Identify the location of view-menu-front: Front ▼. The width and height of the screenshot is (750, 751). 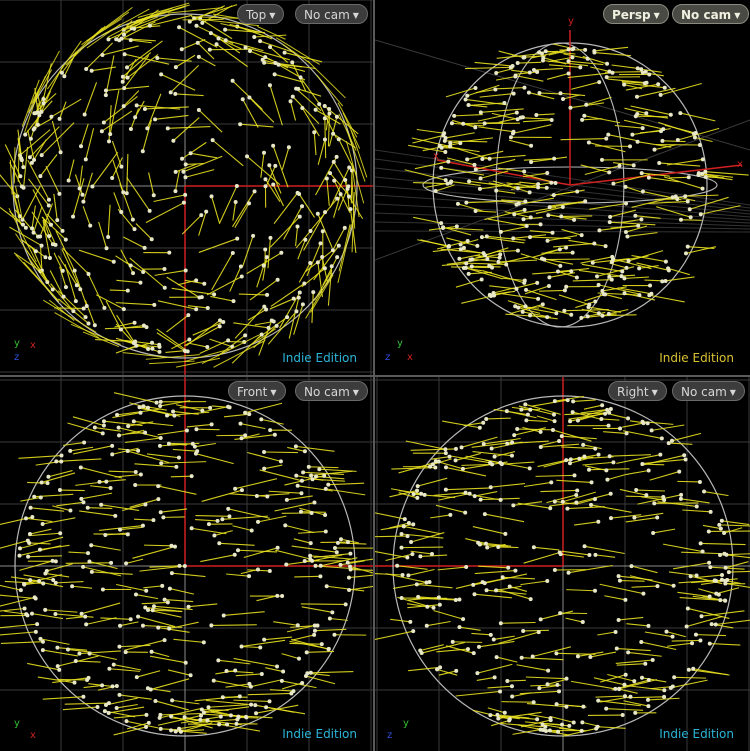
(257, 391).